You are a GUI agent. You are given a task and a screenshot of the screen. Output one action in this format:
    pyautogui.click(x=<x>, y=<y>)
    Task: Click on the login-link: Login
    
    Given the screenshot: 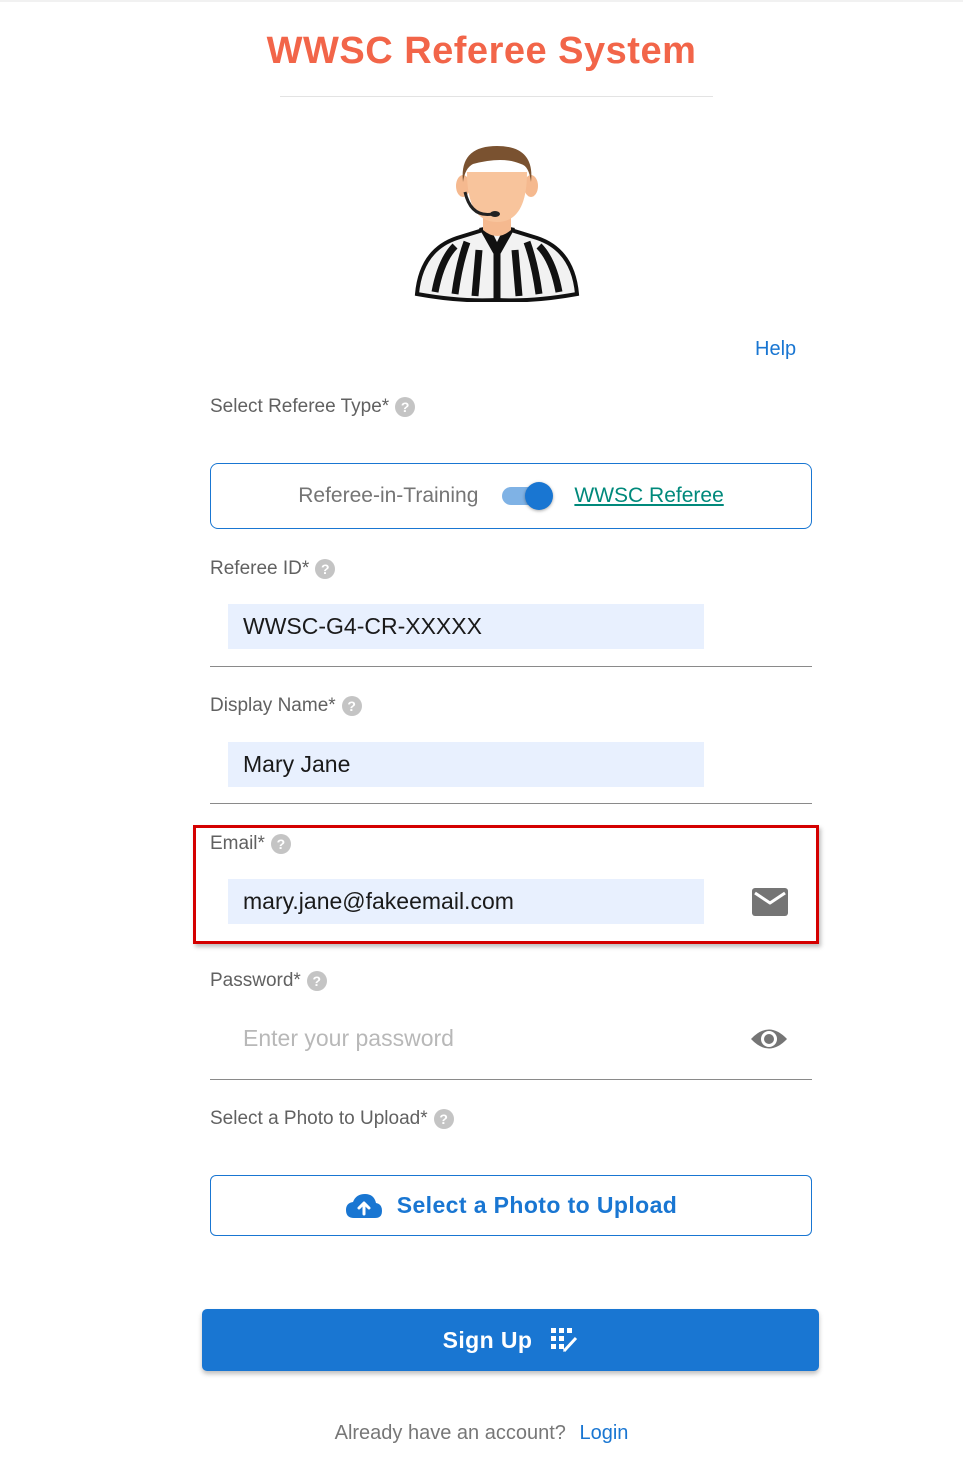 What is the action you would take?
    pyautogui.click(x=603, y=1433)
    